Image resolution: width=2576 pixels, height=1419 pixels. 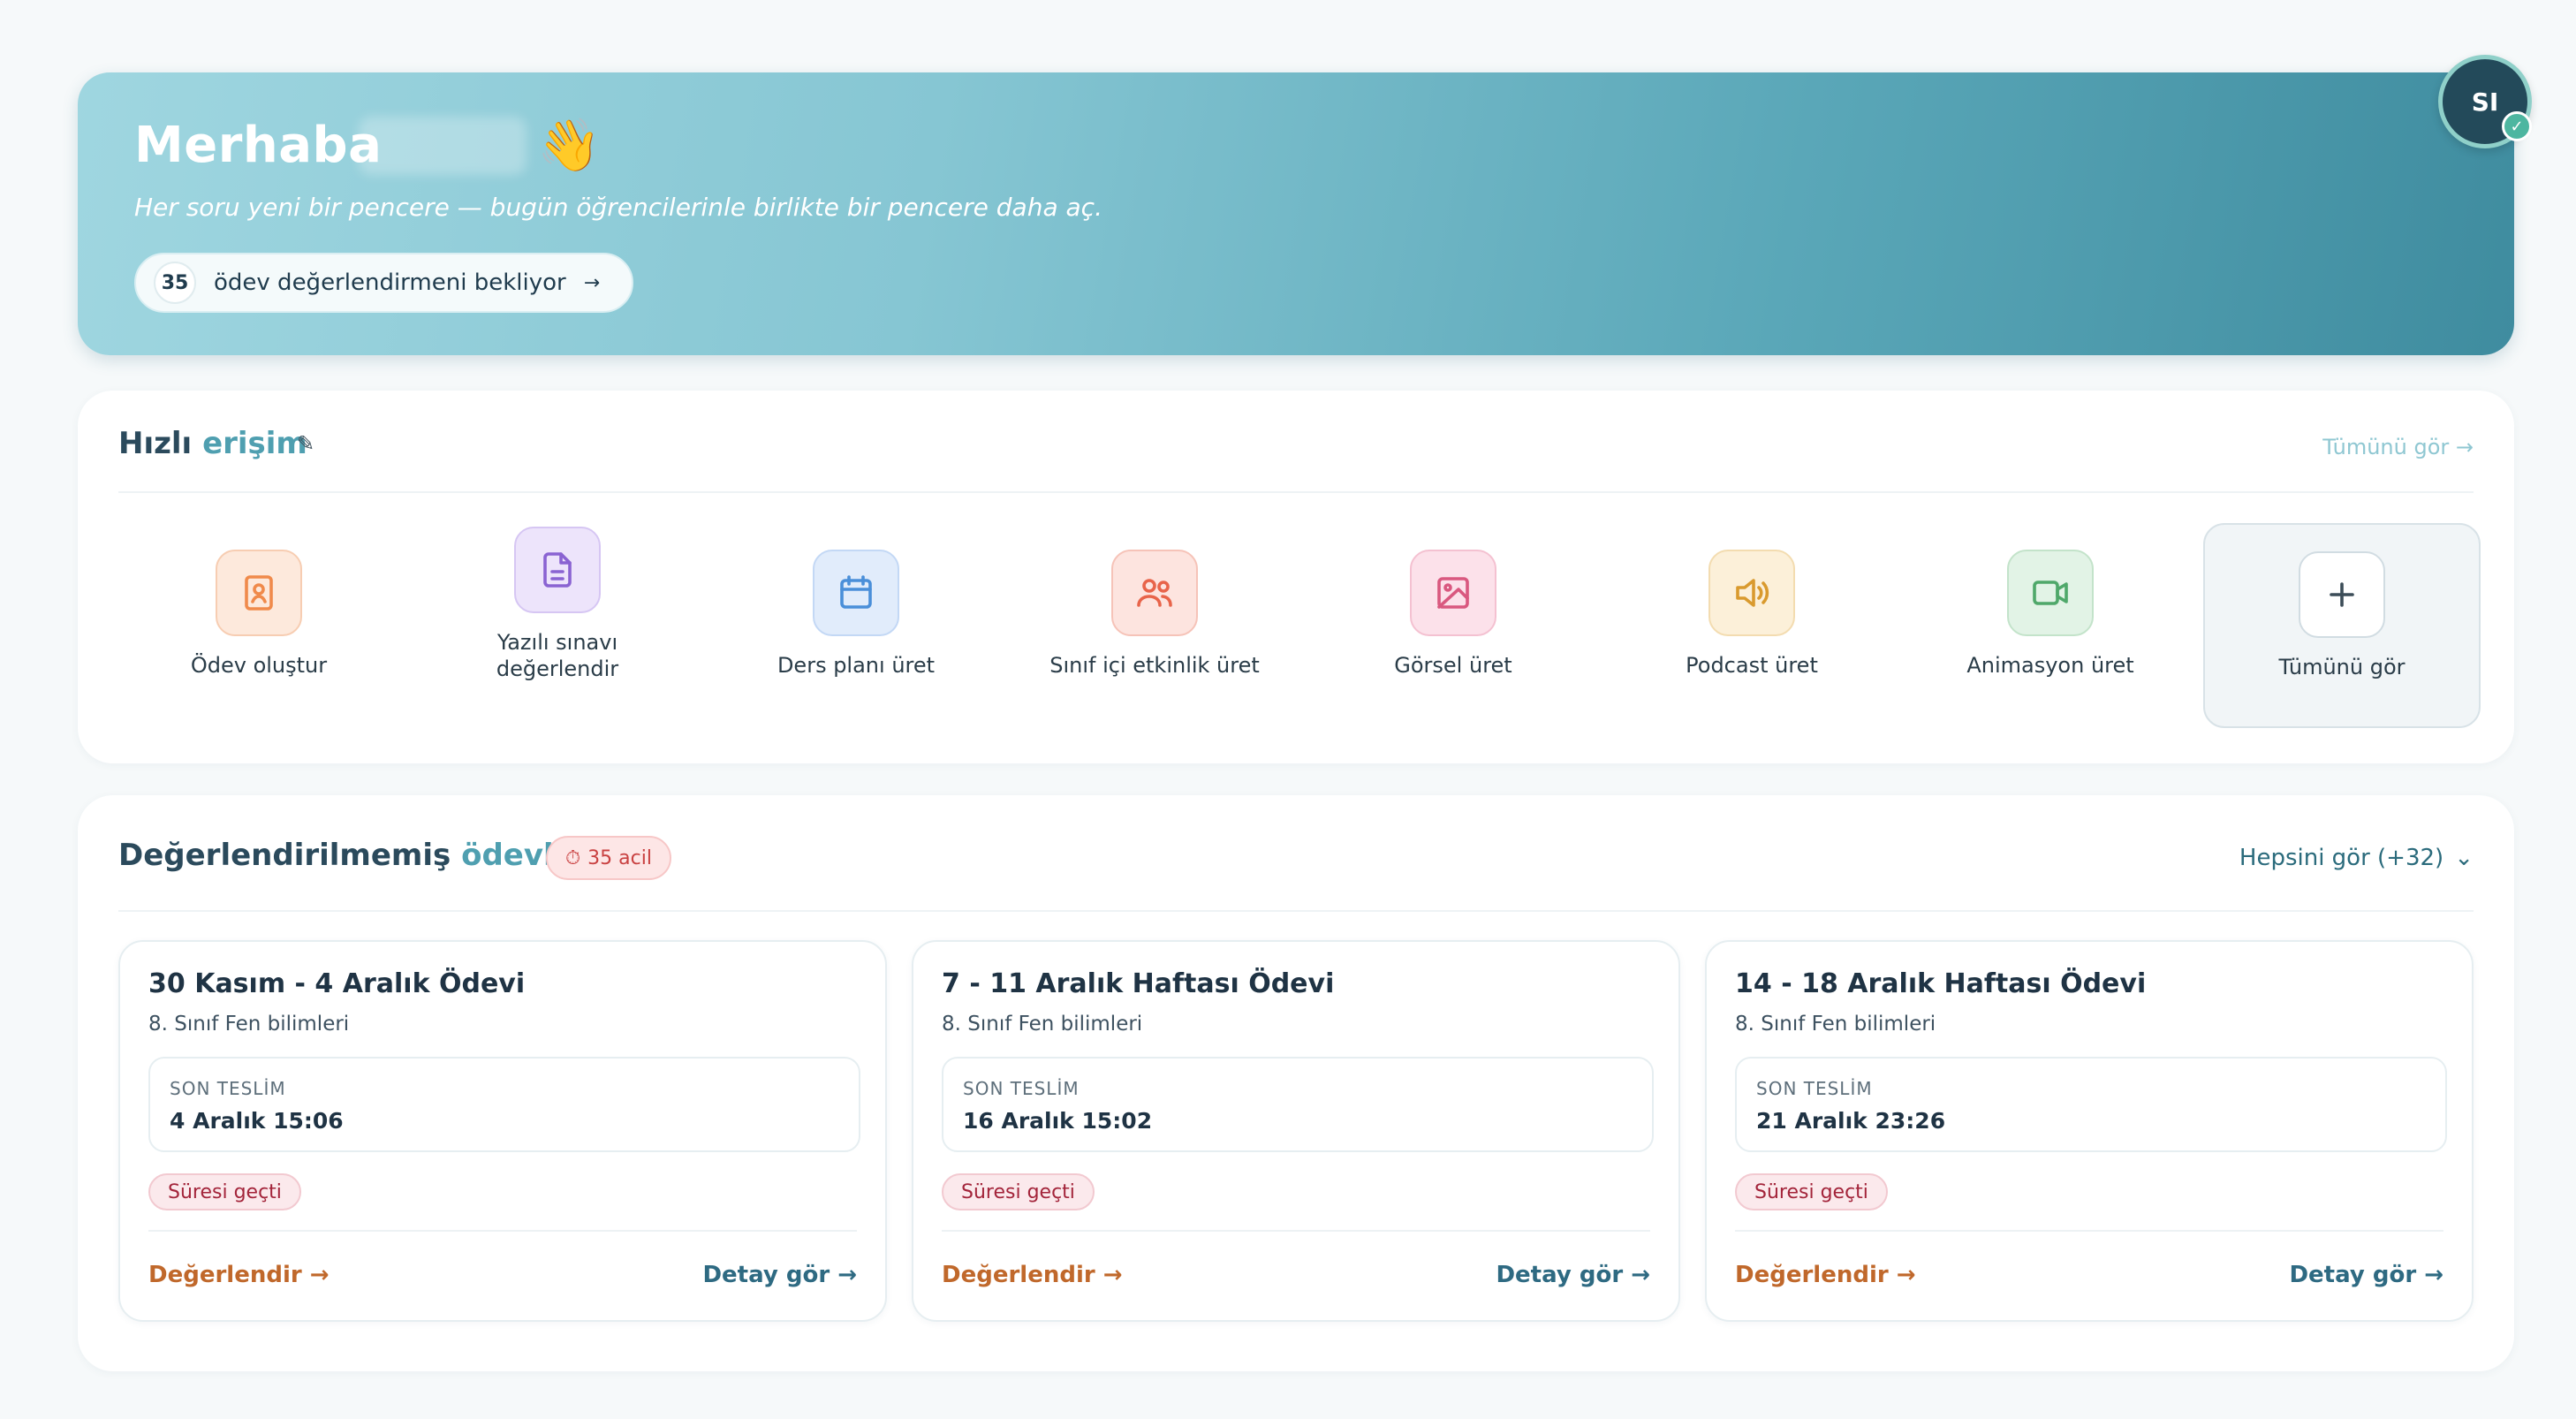 I want to click on quick-item-see-all: Tümünü gör, so click(x=2342, y=625).